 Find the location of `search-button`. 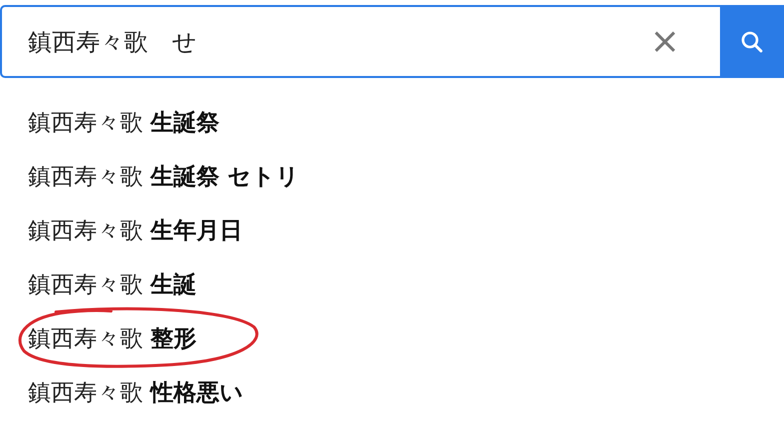

search-button is located at coordinates (752, 41).